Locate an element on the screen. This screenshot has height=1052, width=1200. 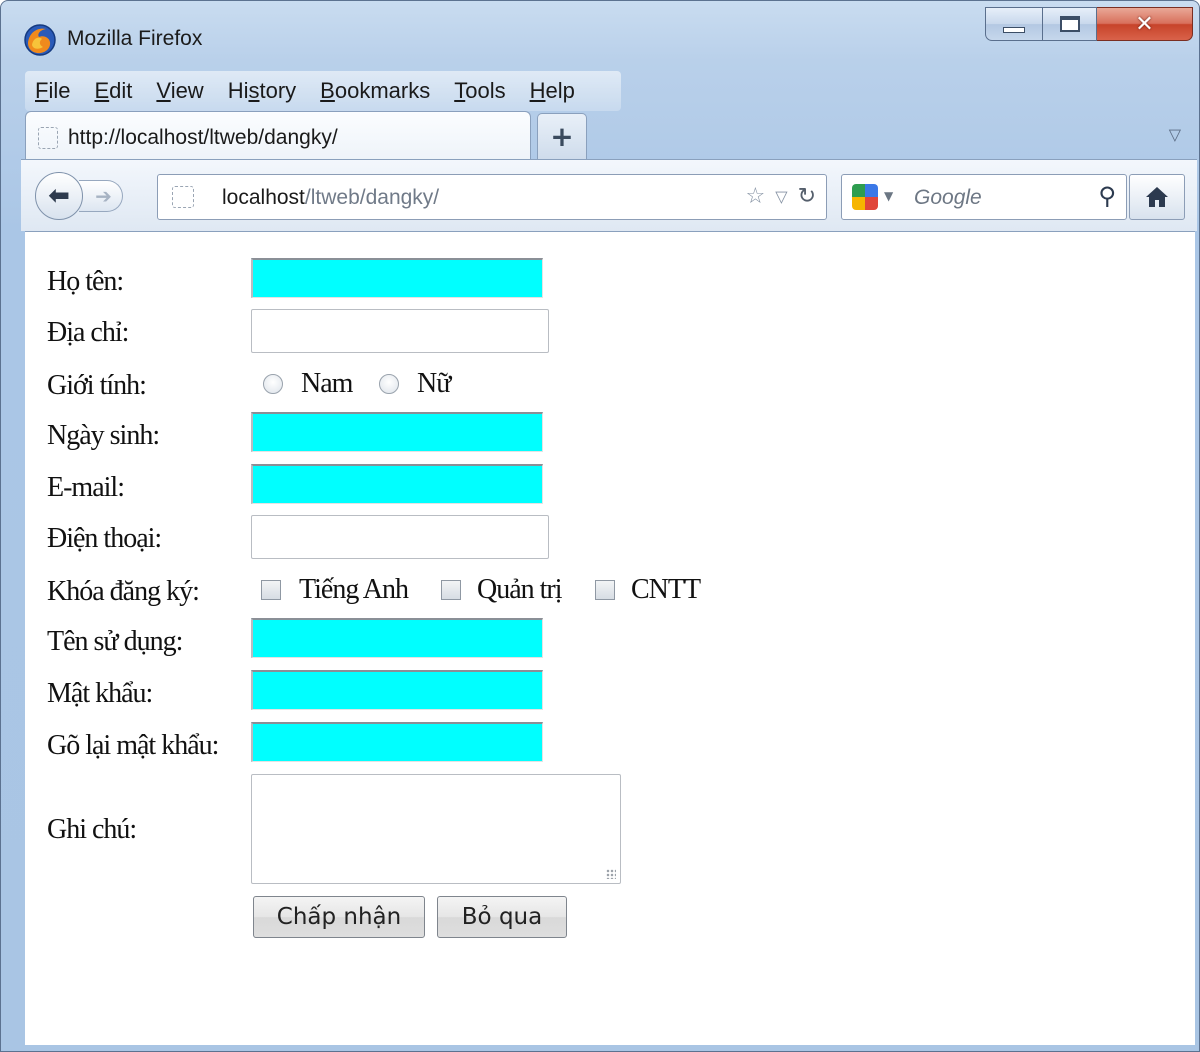
new-tab-button: + is located at coordinates (562, 136).